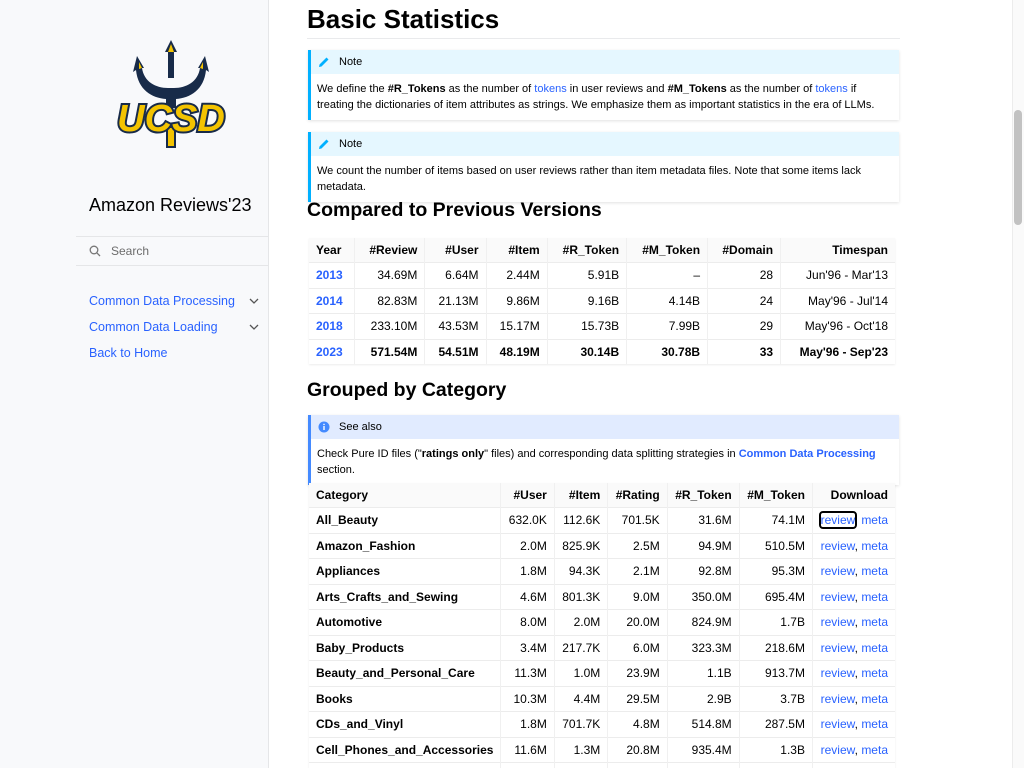 Image resolution: width=1024 pixels, height=768 pixels. I want to click on year-link: 2014, so click(329, 301).